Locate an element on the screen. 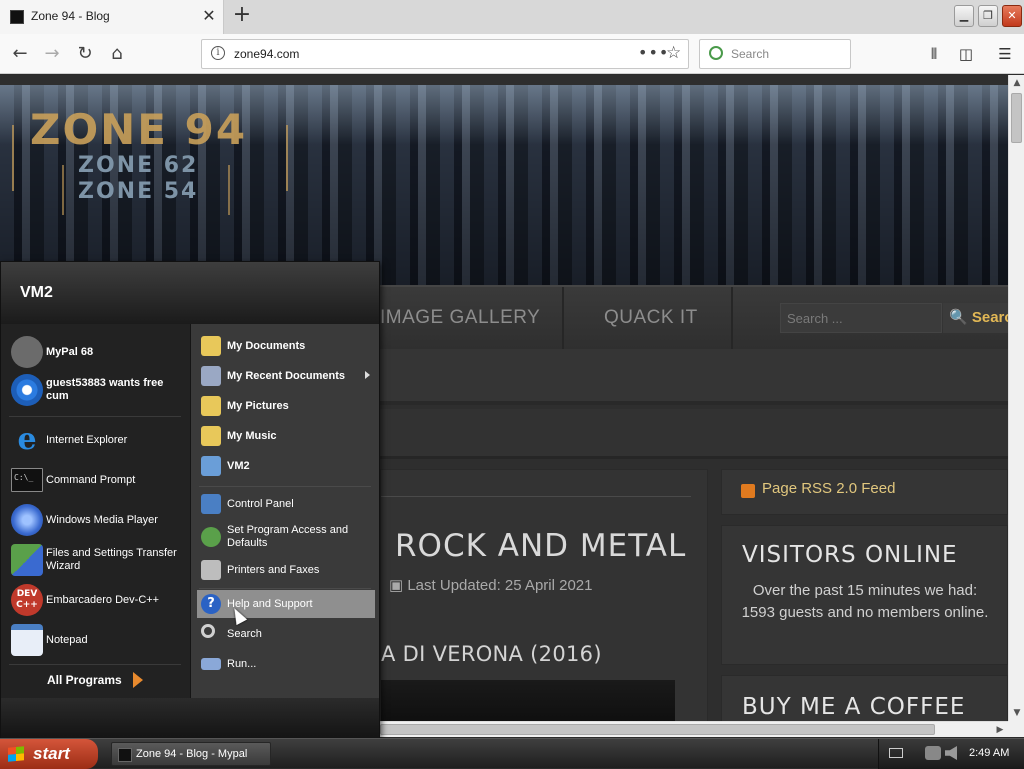 The height and width of the screenshot is (769, 1024). program-label: Windows Media Player is located at coordinates (102, 519).